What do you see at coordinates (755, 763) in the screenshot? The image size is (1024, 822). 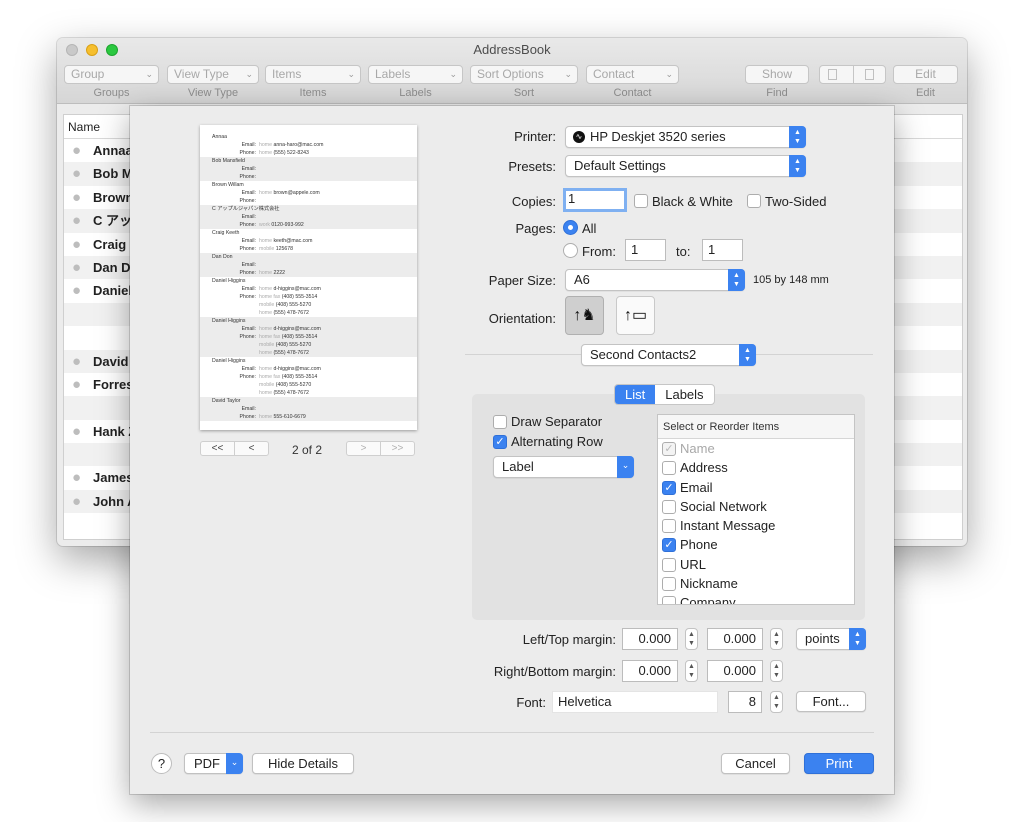 I see `cancel-button: Cancel` at bounding box center [755, 763].